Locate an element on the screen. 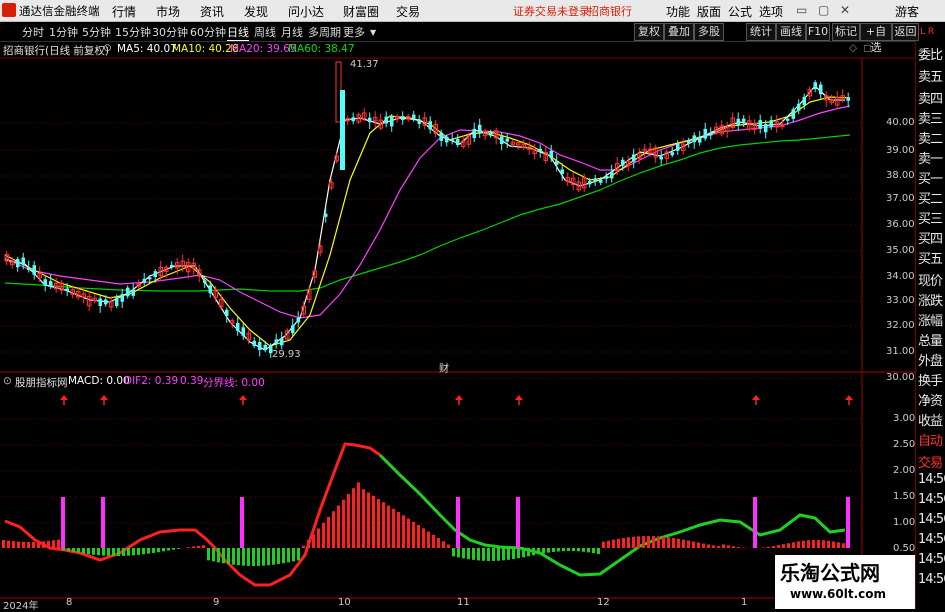 The height and width of the screenshot is (612, 945). login-warning: 证券交易未登录 is located at coordinates (551, 11).